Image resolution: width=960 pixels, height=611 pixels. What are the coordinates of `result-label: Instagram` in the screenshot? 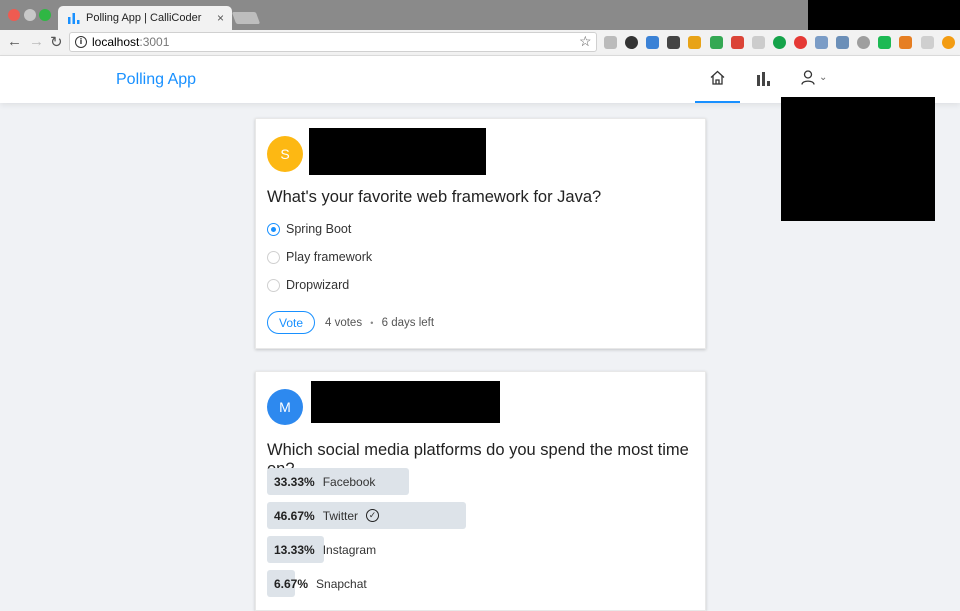 It's located at (349, 549).